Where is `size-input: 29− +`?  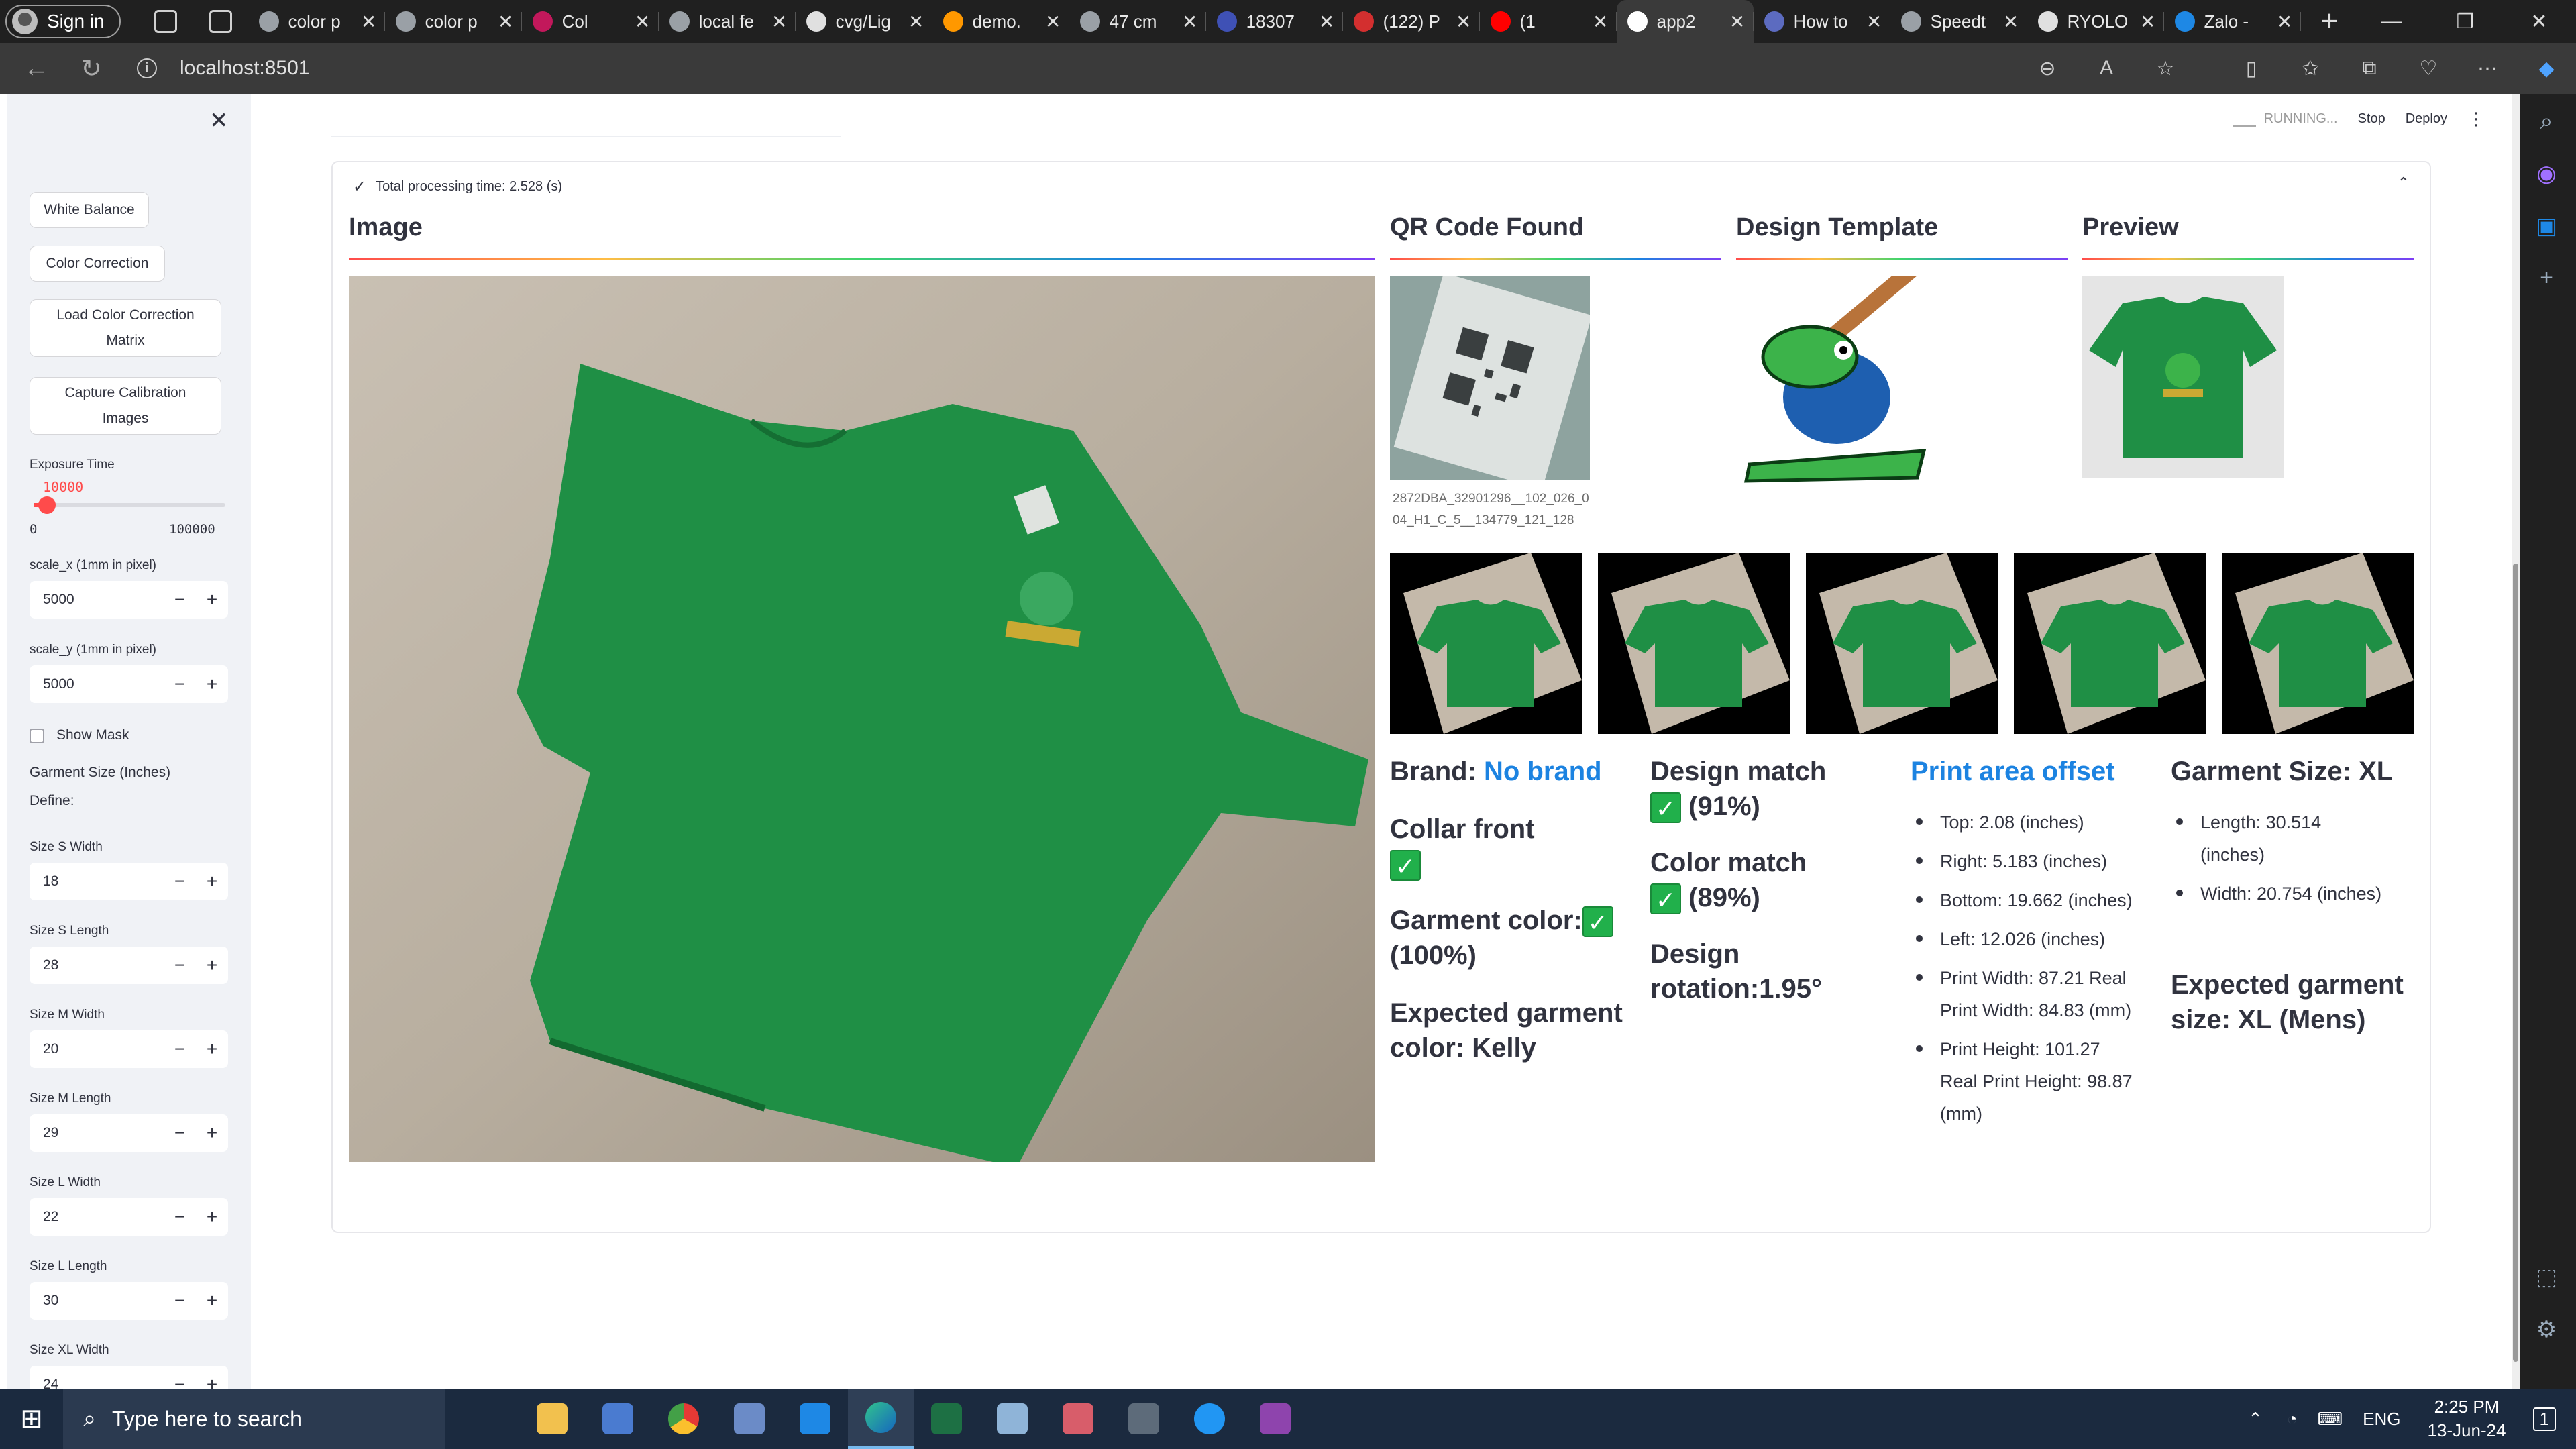 size-input: 29− + is located at coordinates (129, 1133).